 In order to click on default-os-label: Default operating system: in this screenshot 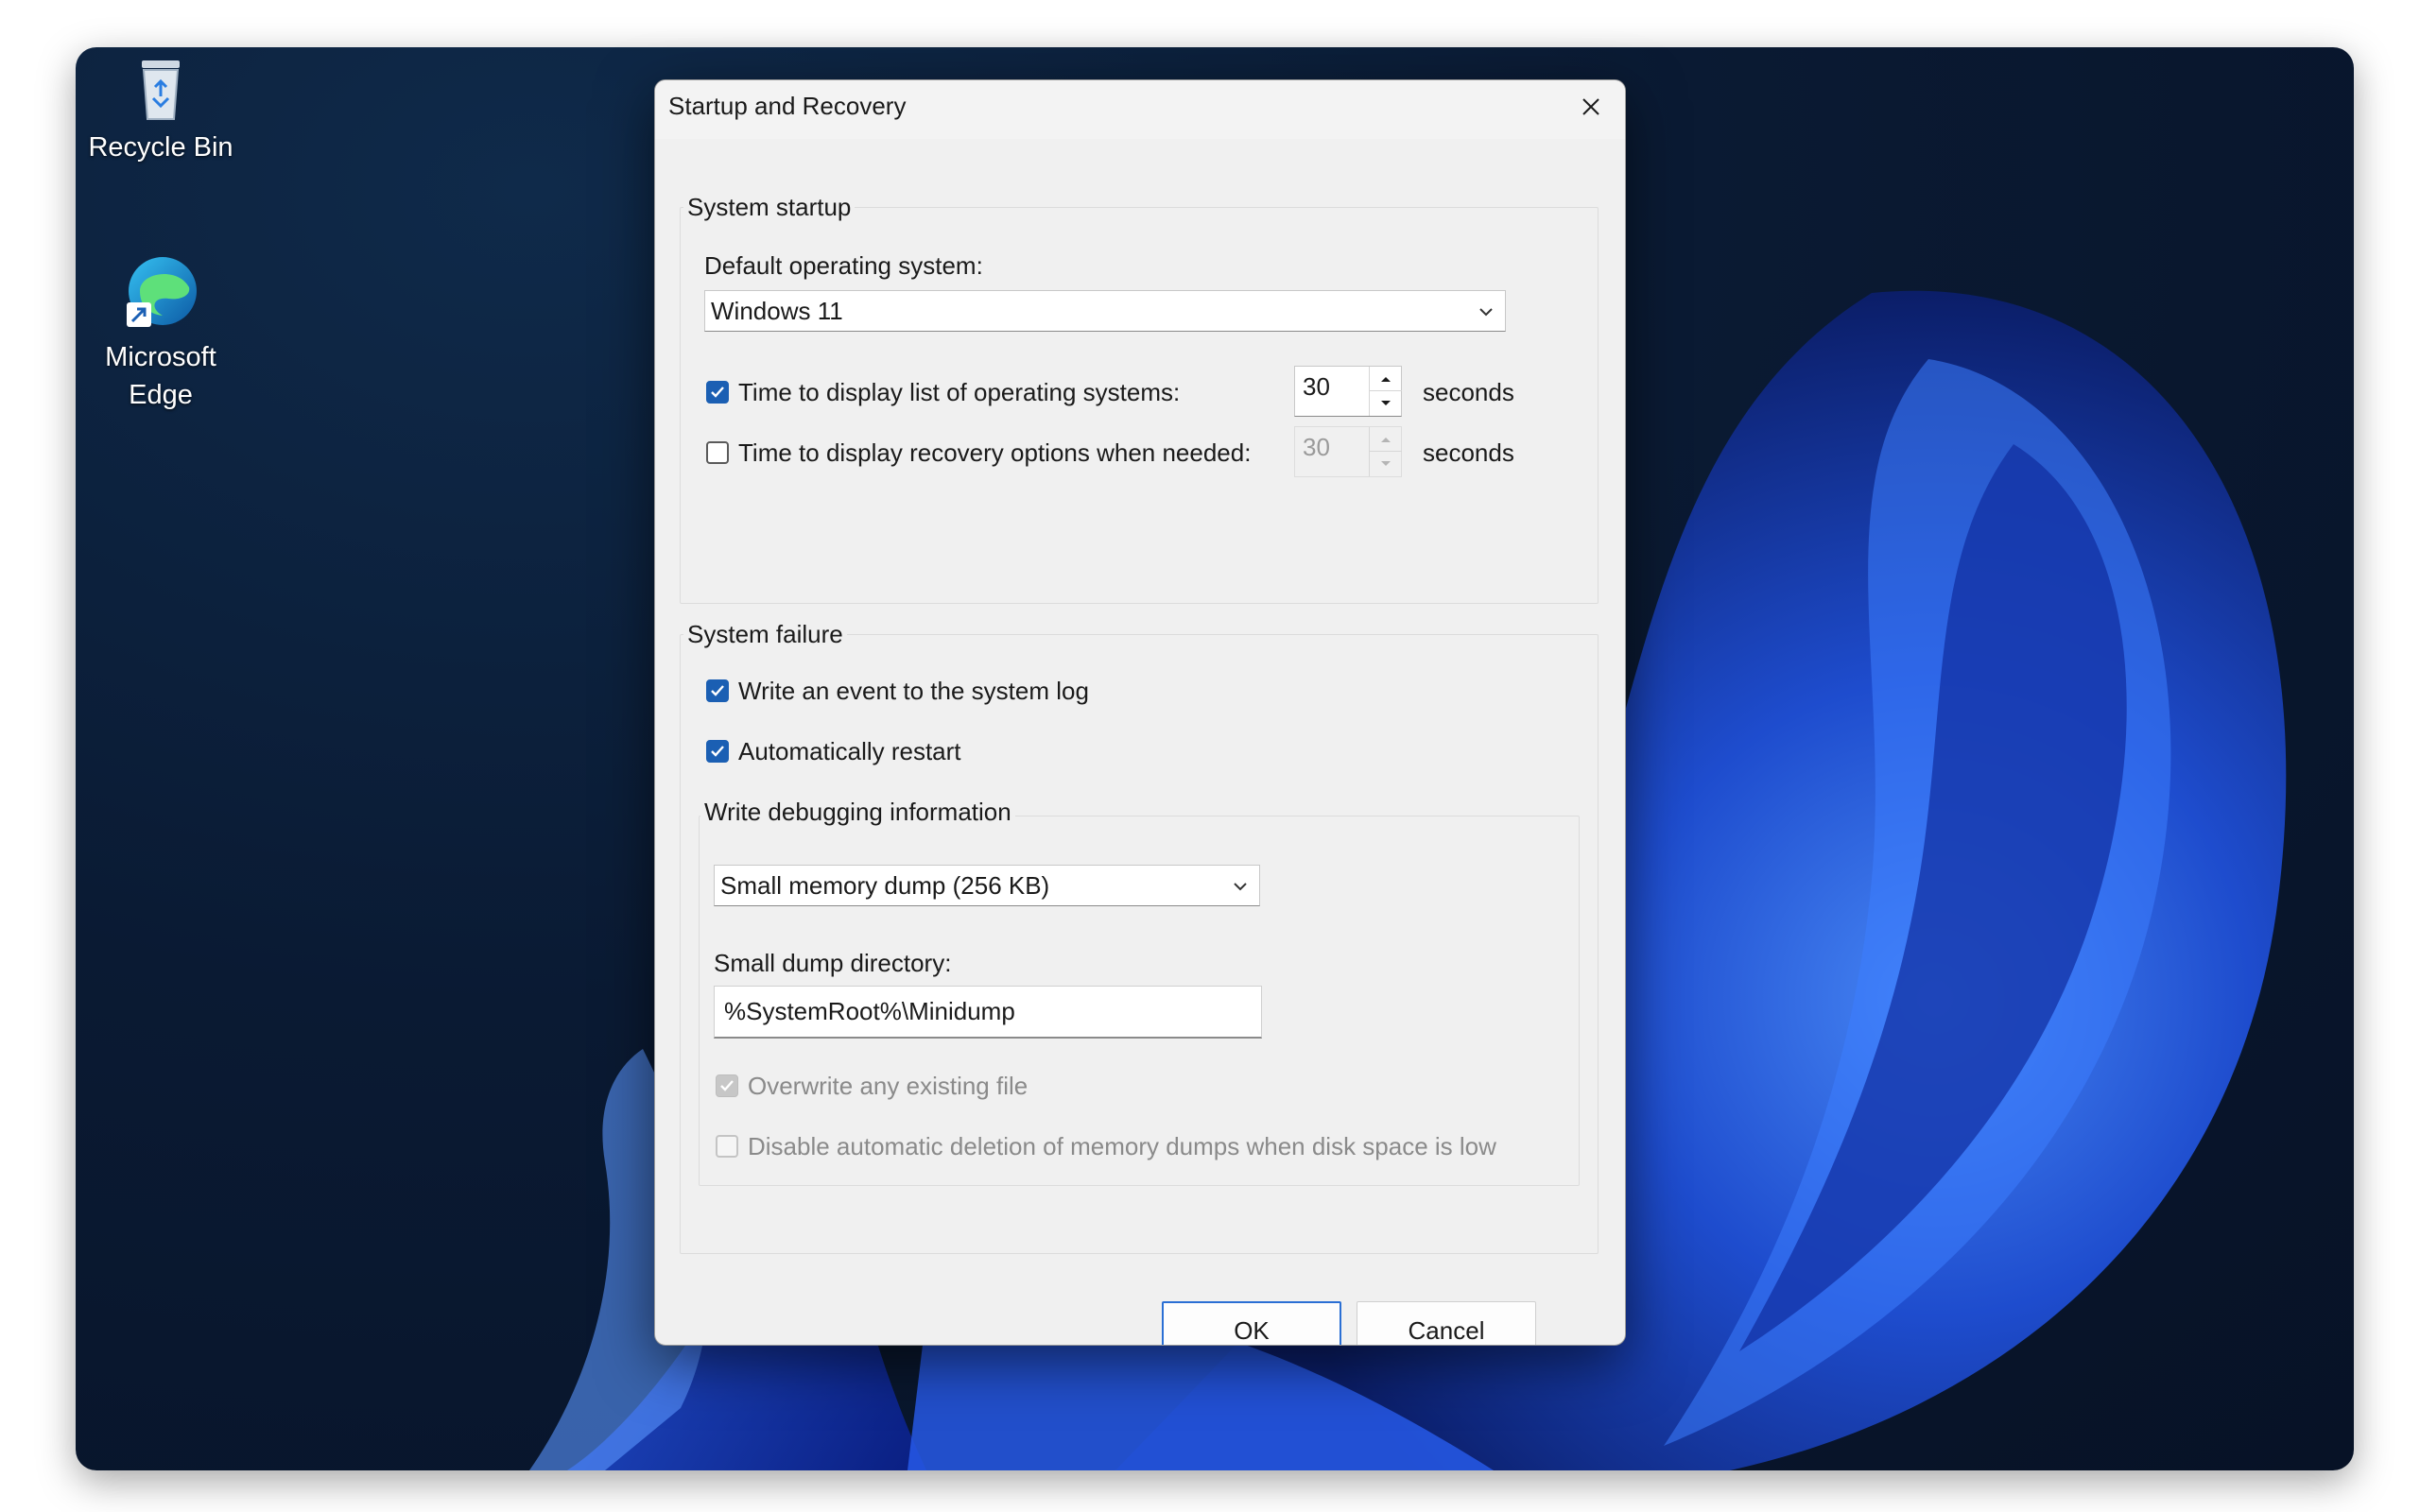, I will do `click(843, 265)`.